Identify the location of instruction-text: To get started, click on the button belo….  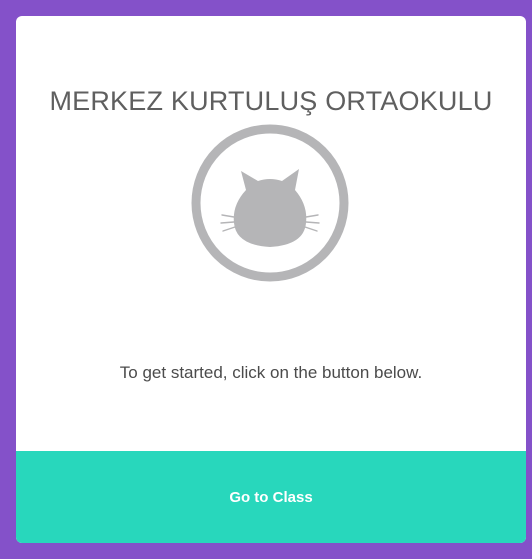
(271, 372).